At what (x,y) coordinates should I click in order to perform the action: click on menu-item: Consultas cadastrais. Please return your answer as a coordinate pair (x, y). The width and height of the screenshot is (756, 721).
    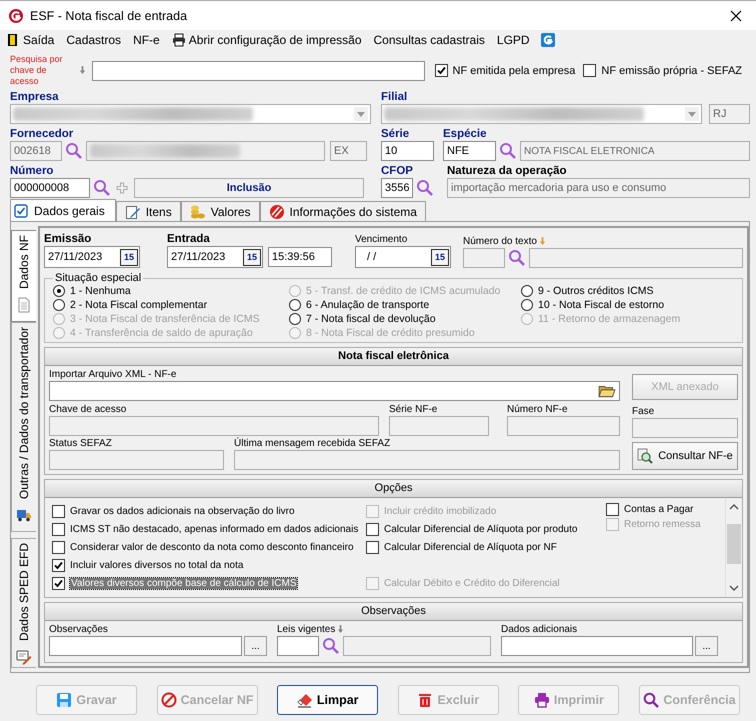
    Looking at the image, I should click on (433, 40).